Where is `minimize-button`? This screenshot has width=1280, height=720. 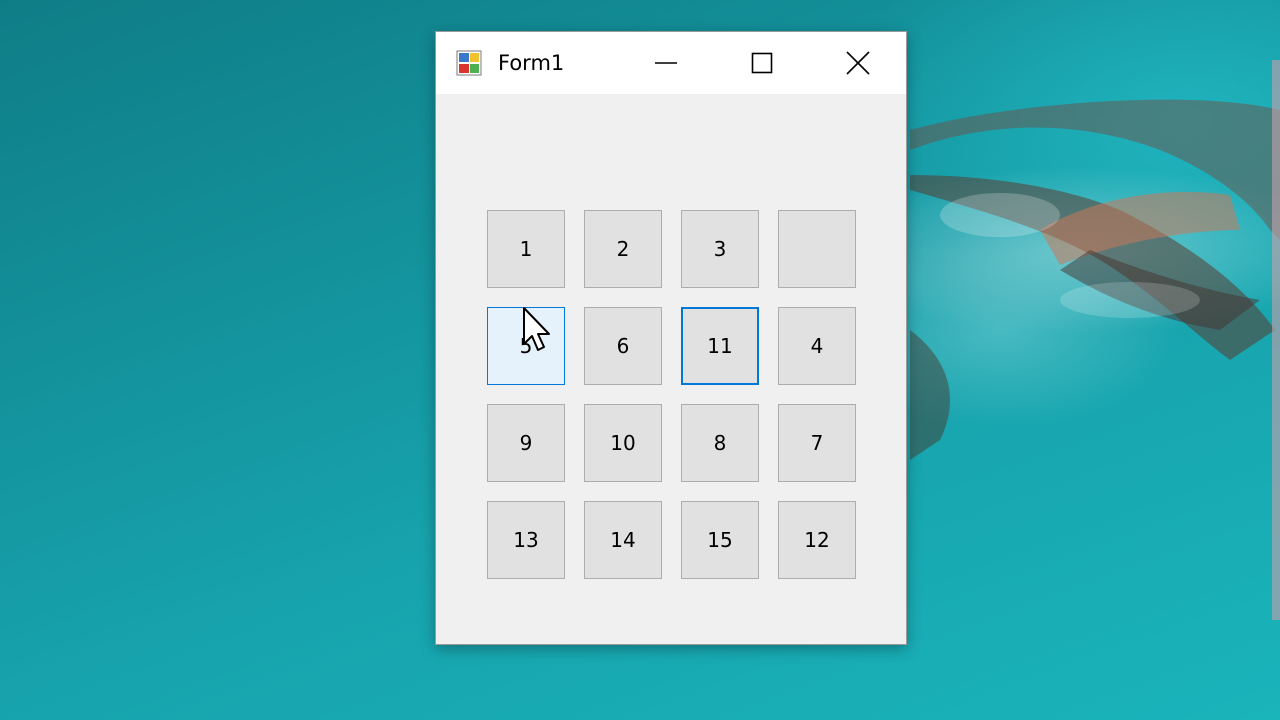
minimize-button is located at coordinates (666, 63).